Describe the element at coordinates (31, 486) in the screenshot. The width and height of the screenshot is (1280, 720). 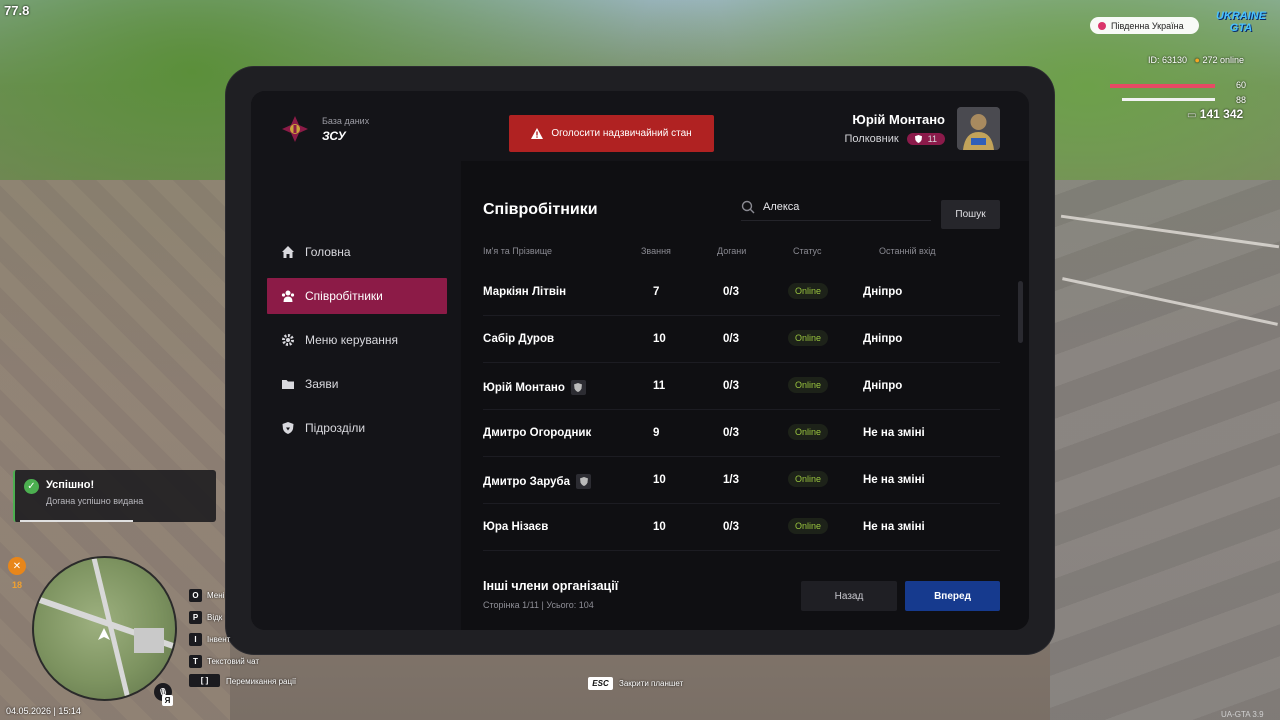
I see `check-icon: ✓` at that location.